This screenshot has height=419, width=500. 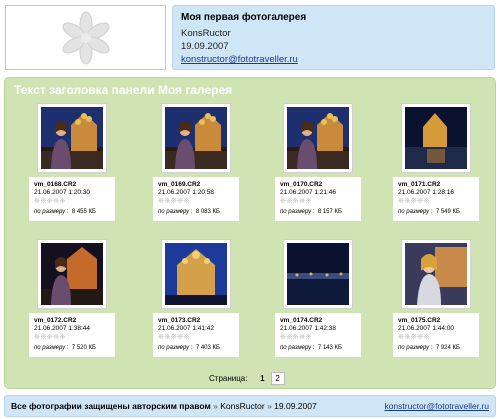 I want to click on photo-filename: vm_0168.CR2, so click(x=55, y=184).